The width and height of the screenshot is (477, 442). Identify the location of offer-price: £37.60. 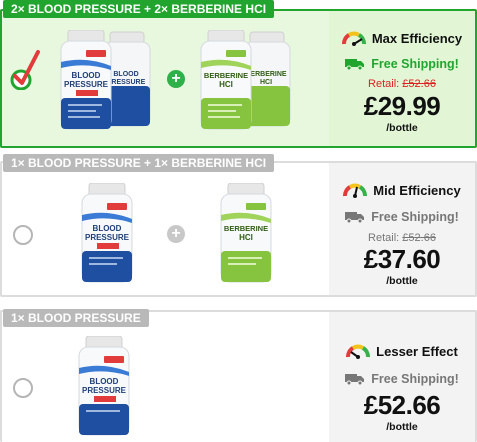
(402, 259).